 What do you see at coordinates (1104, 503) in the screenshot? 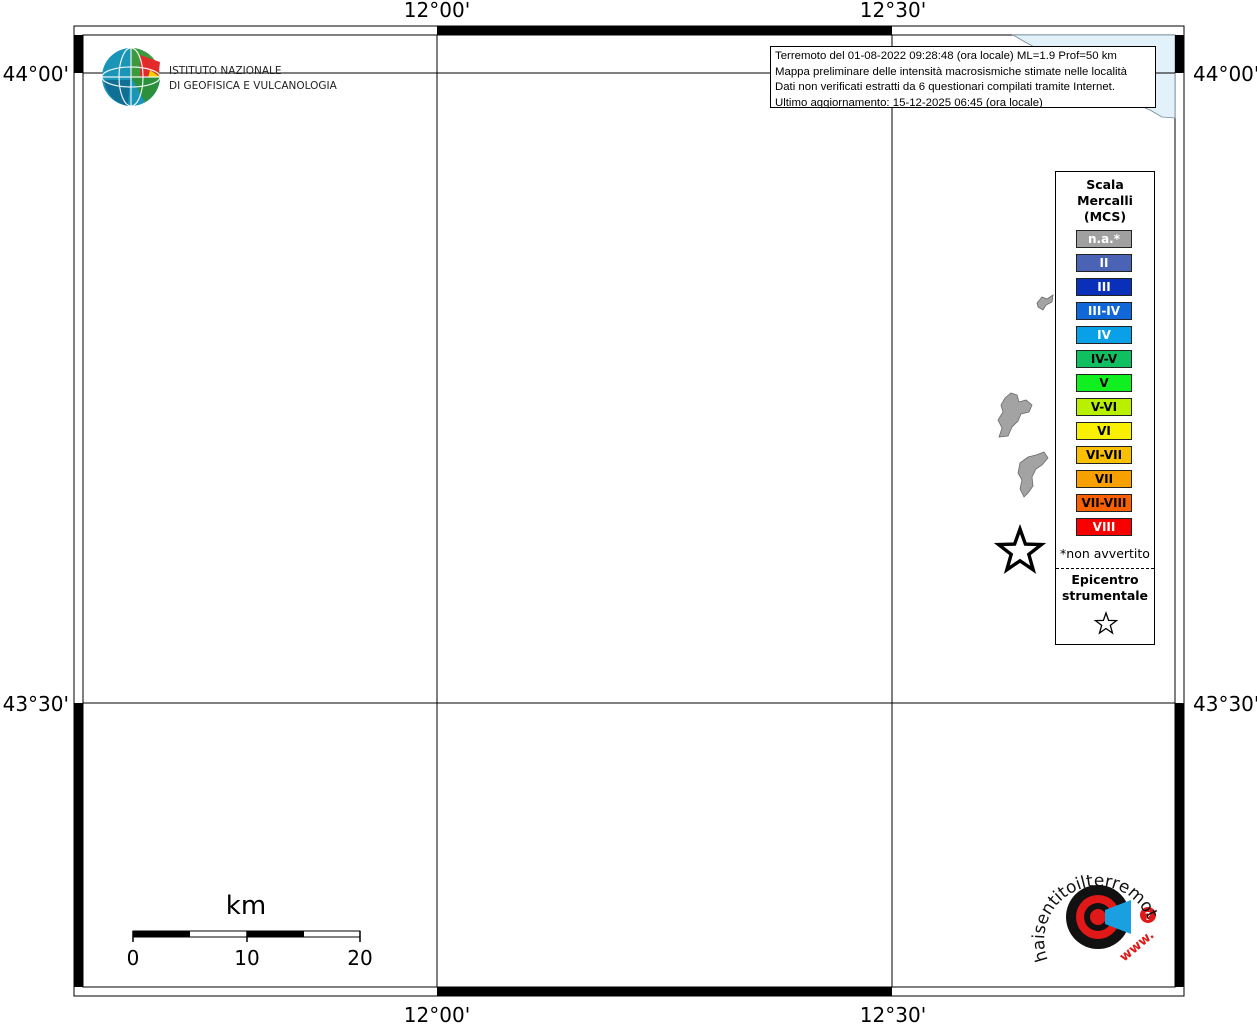
I see `legend-item: VII-VIII` at bounding box center [1104, 503].